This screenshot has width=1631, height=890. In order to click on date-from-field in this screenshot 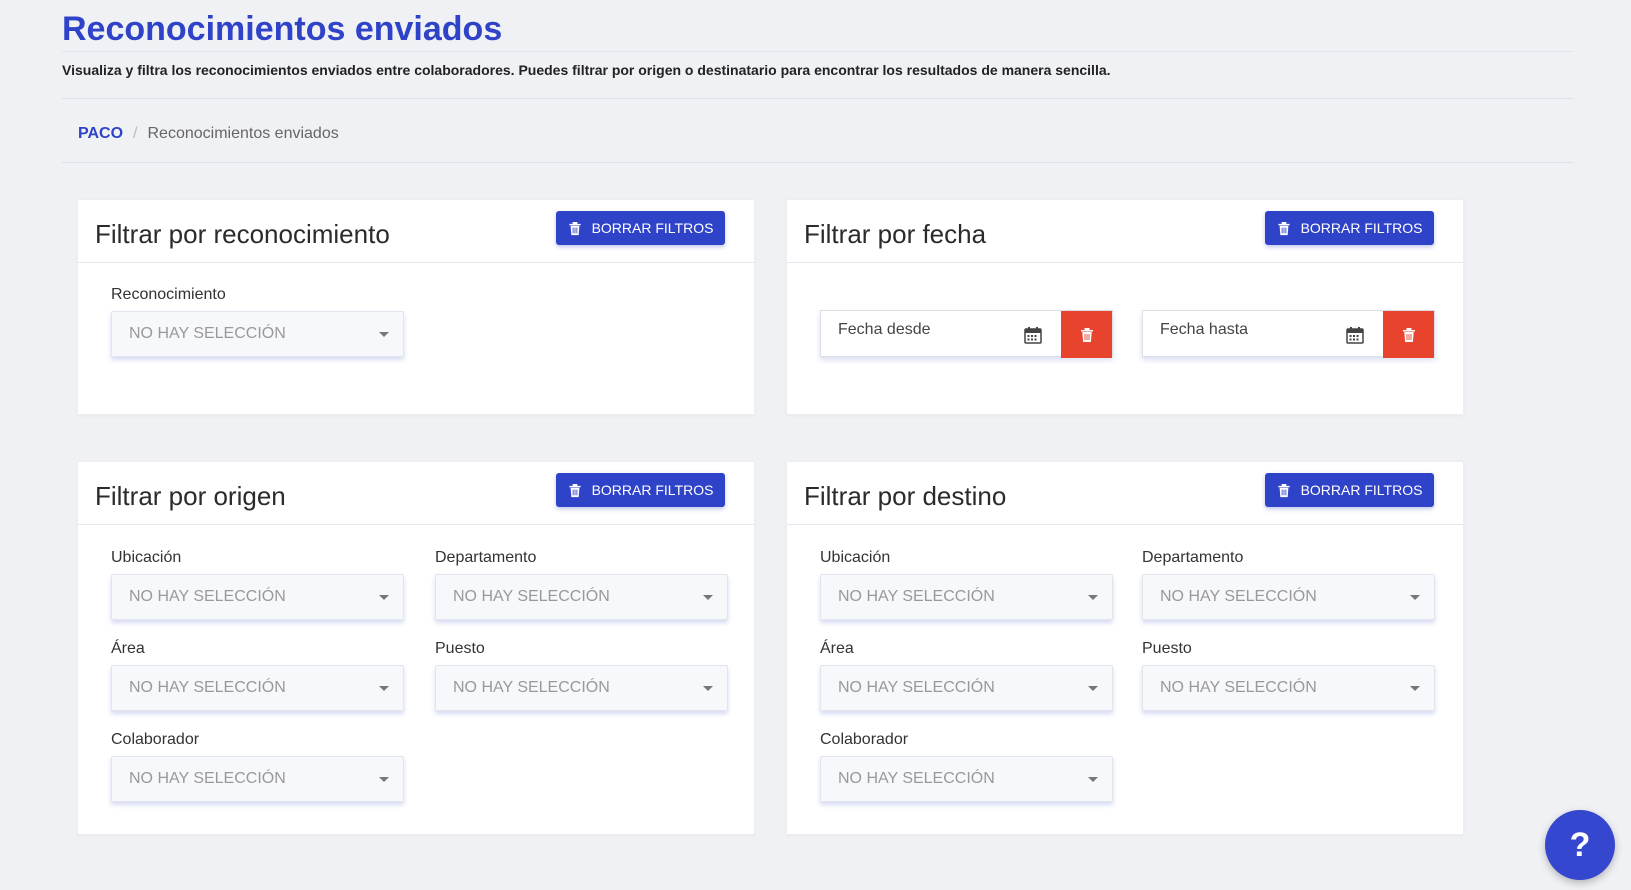, I will do `click(966, 334)`.